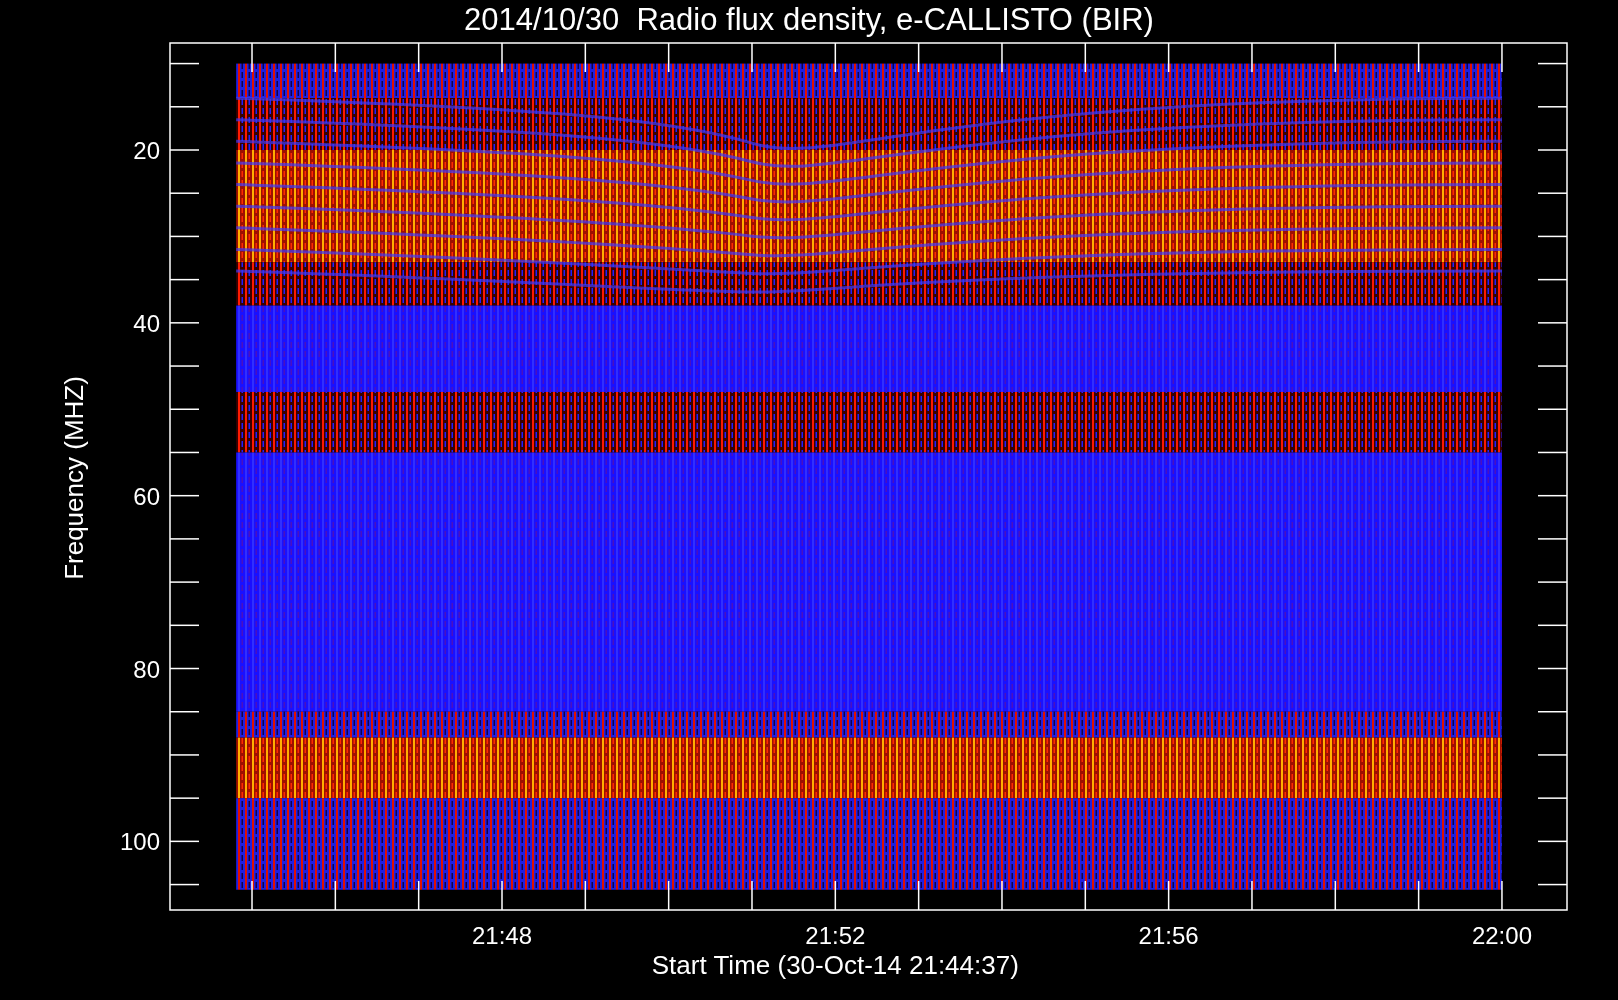 This screenshot has width=1618, height=1000. I want to click on y-tick-label: 40, so click(146, 323).